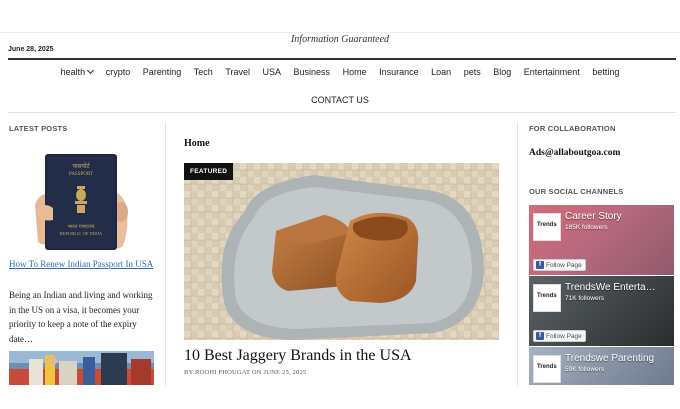 This screenshot has height=409, width=680. Describe the element at coordinates (502, 72) in the screenshot. I see `nav-item-blog: Blog` at that location.